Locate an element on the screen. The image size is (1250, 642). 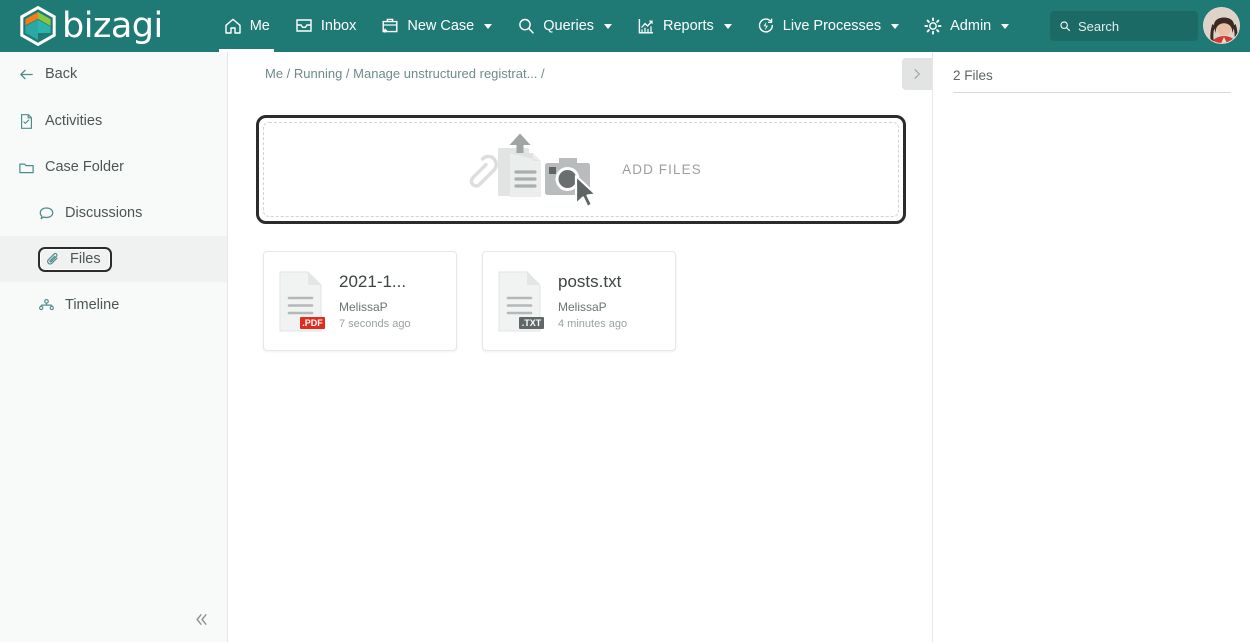
file-document-icon: .TXT is located at coordinates (521, 301).